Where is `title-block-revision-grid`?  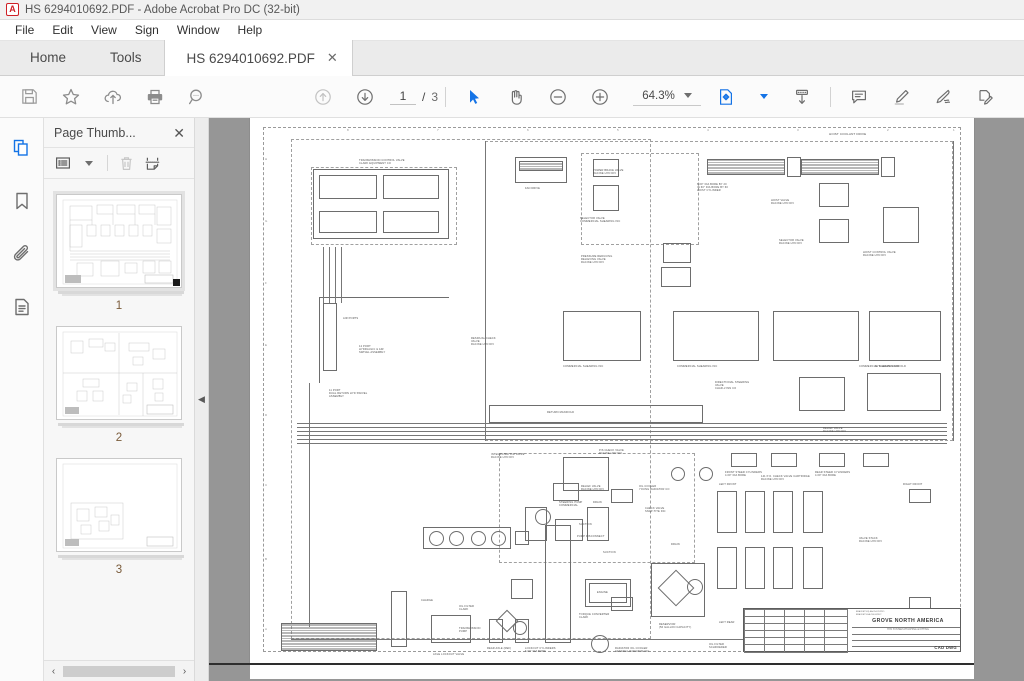 title-block-revision-grid is located at coordinates (796, 631).